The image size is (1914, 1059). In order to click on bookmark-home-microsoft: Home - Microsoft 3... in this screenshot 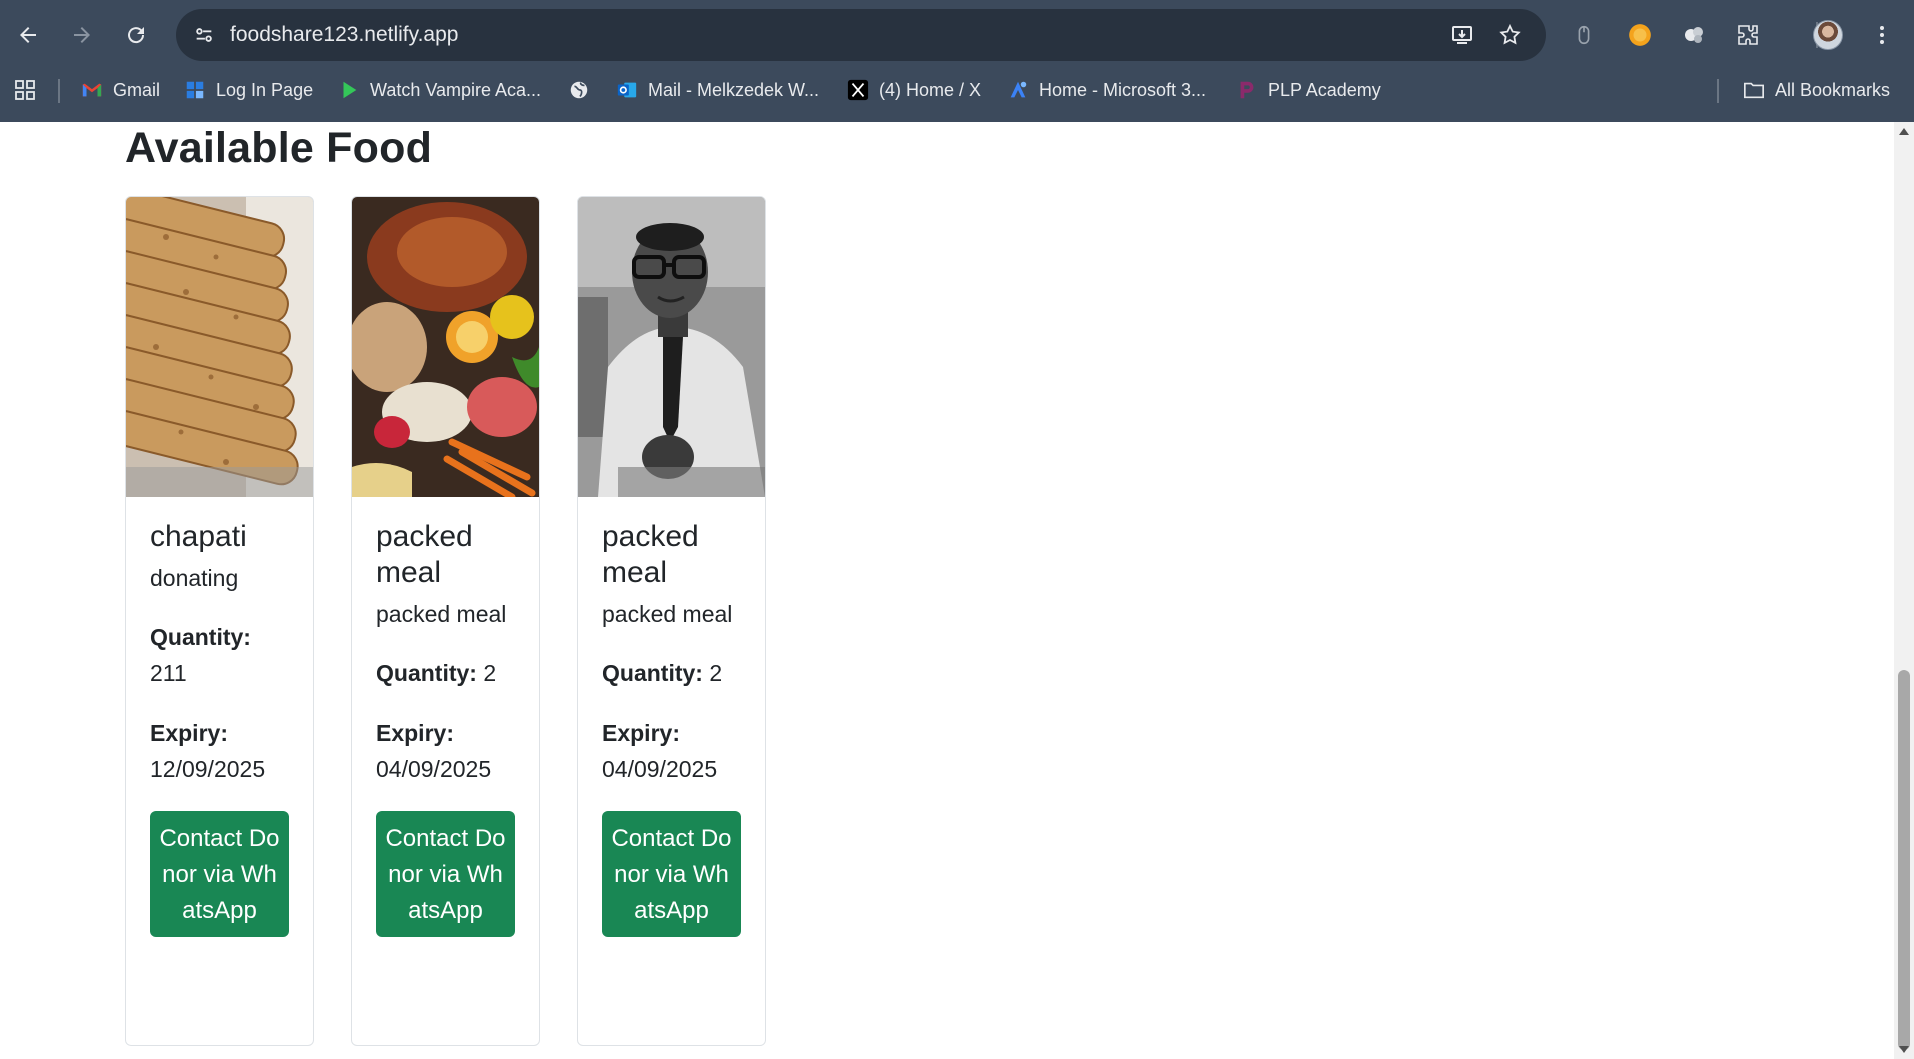, I will do `click(1106, 90)`.